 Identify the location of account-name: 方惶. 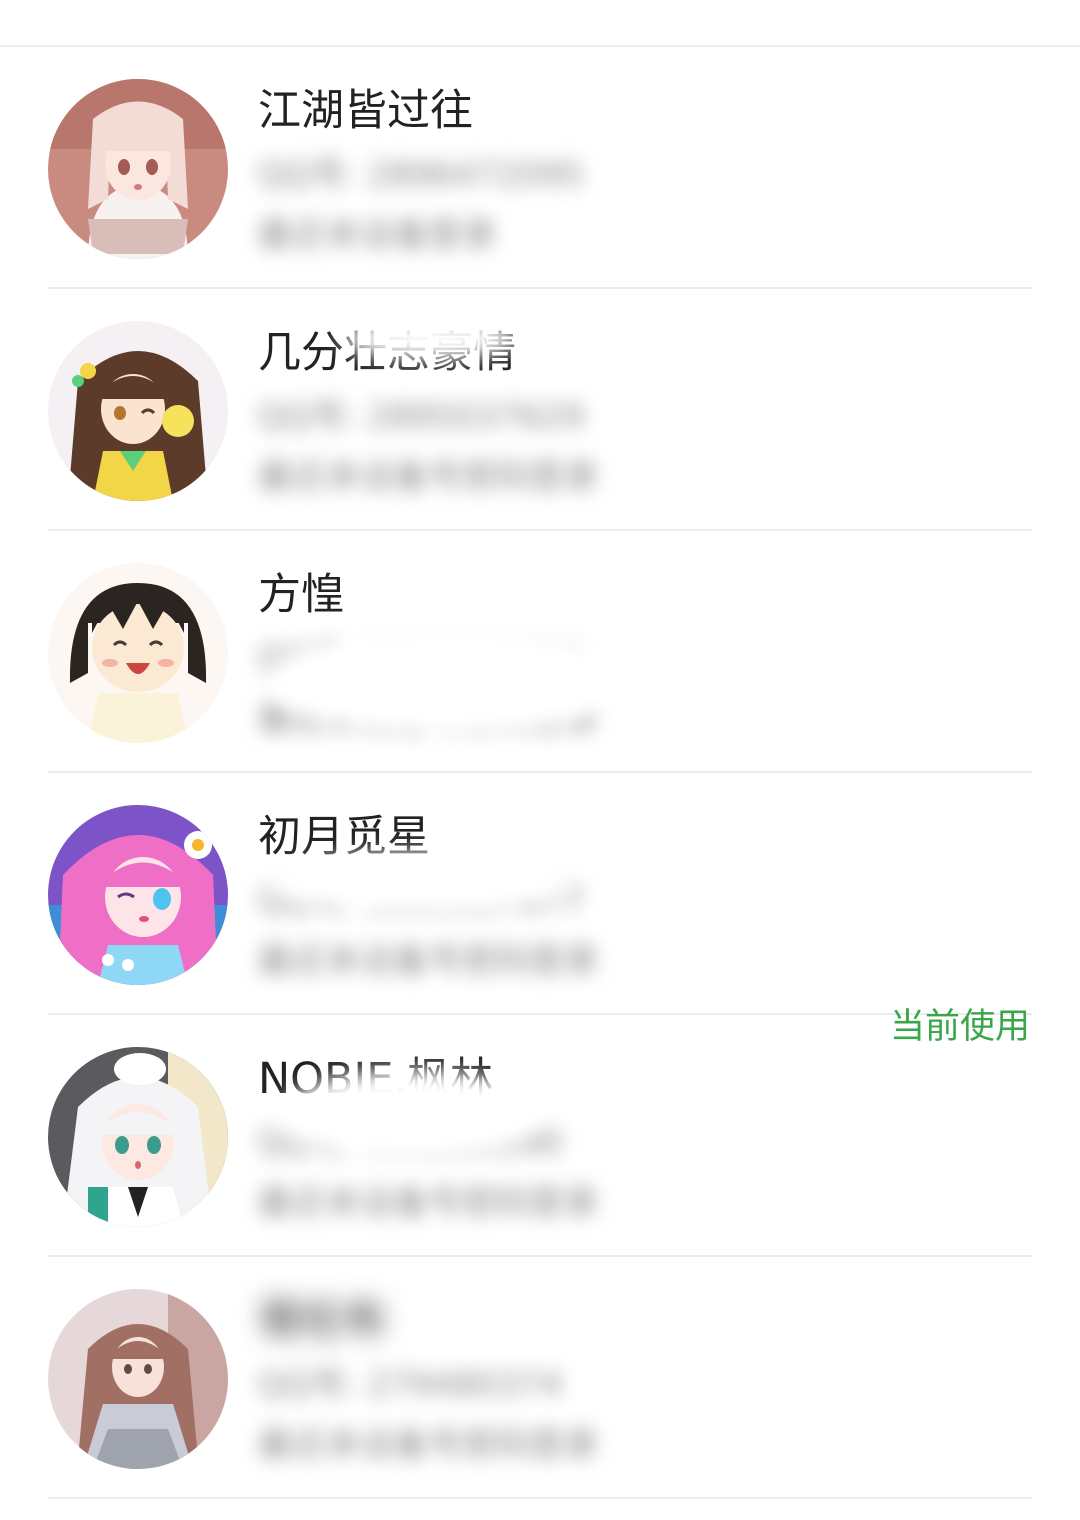
(301, 595).